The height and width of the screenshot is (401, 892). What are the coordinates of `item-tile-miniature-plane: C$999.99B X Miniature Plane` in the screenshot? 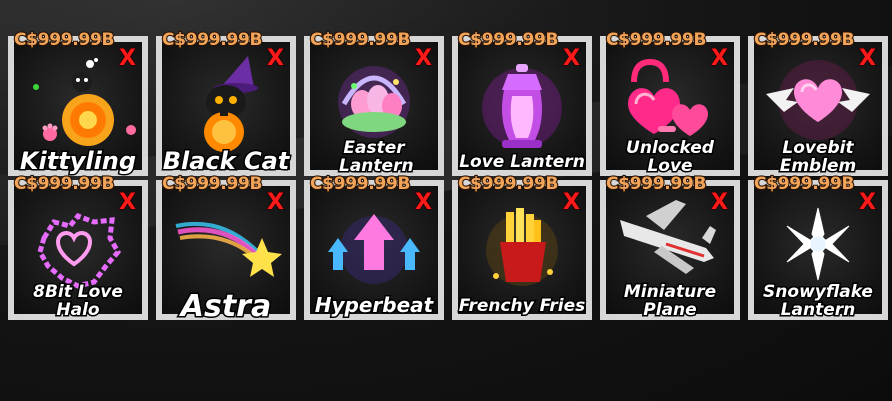 It's located at (670, 247).